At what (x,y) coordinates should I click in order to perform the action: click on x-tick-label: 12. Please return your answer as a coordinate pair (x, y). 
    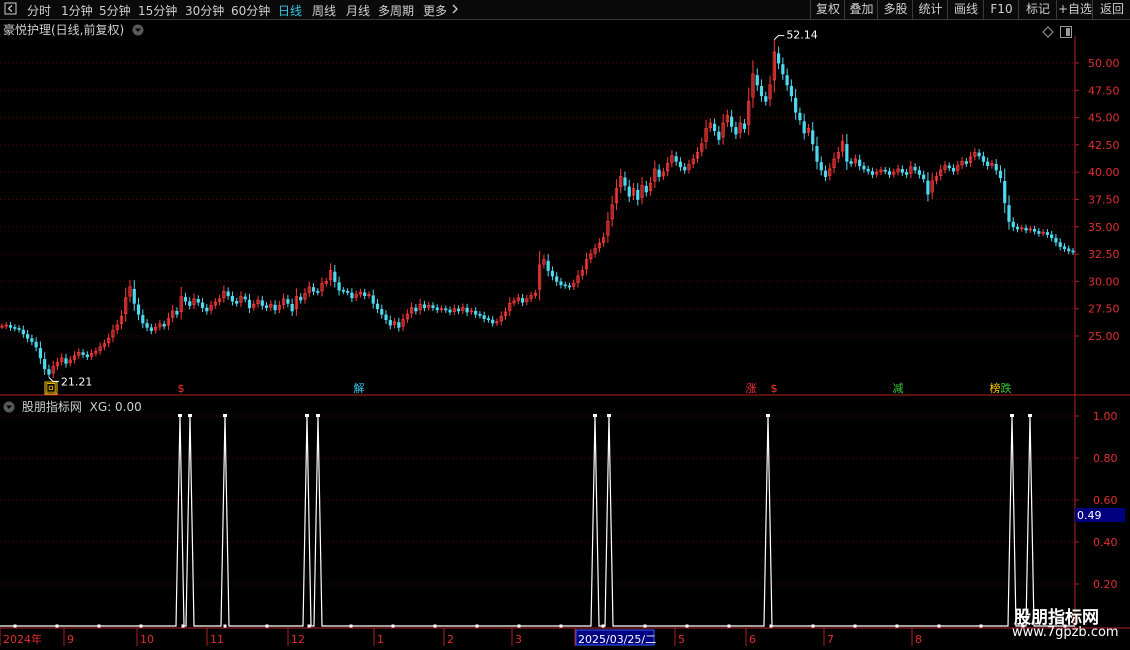
    Looking at the image, I should click on (298, 639).